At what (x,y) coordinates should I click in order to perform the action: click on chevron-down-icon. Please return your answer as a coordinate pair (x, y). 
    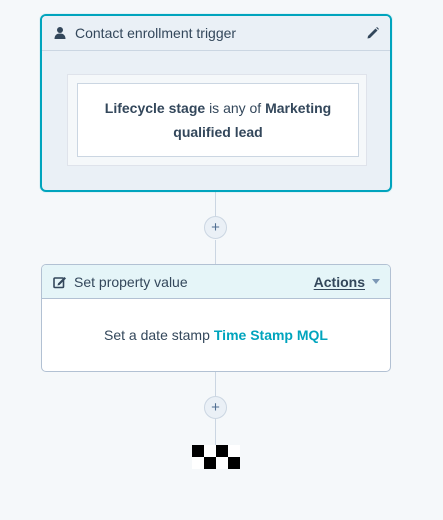
    Looking at the image, I should click on (376, 281).